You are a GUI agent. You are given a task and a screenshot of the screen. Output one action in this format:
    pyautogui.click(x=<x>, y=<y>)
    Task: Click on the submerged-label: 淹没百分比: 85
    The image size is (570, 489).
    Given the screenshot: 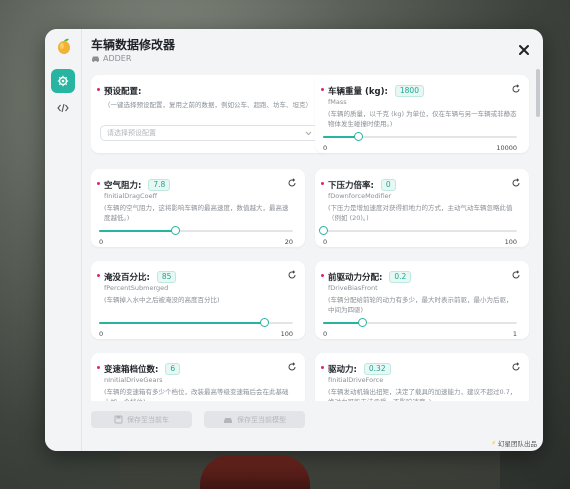 What is the action you would take?
    pyautogui.click(x=140, y=277)
    